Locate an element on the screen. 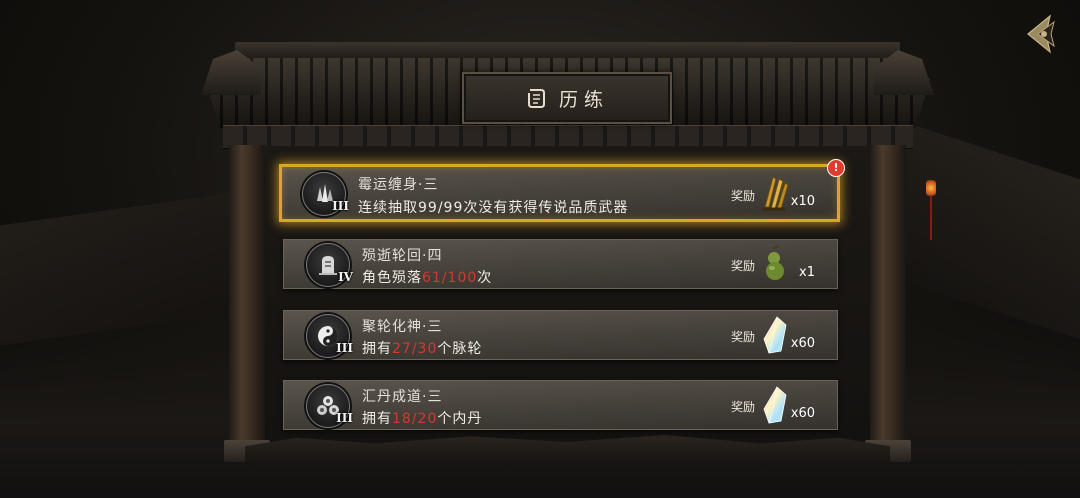 This screenshot has height=498, width=1080. quest-description: 拥有27/30个脉轮 is located at coordinates (422, 348).